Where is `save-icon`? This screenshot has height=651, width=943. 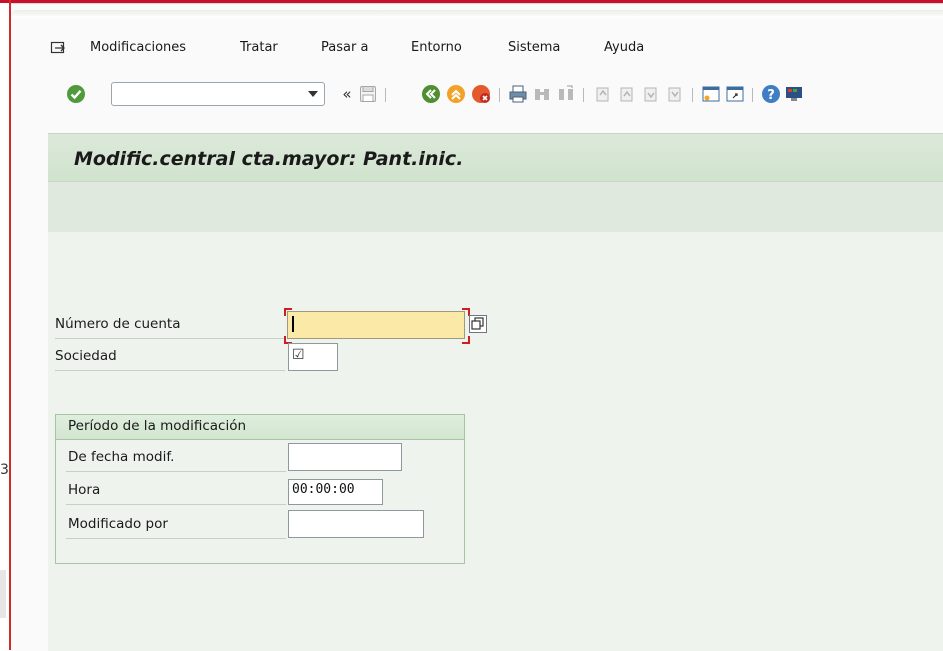 save-icon is located at coordinates (368, 94).